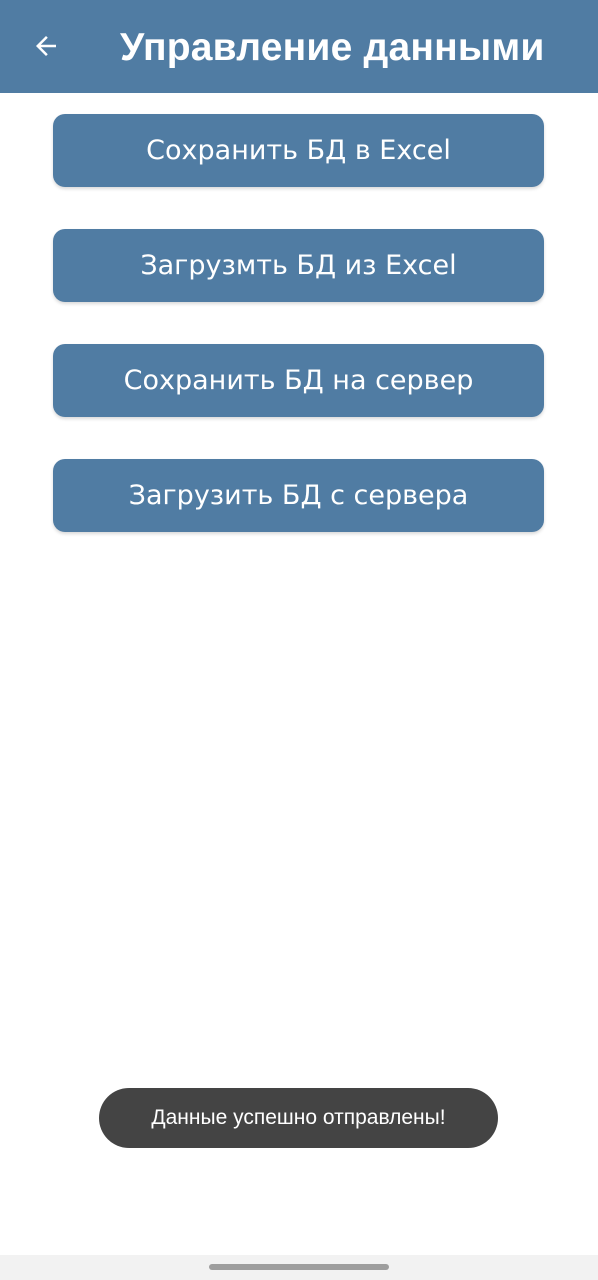 The image size is (598, 1280). I want to click on arrow-left-icon, so click(46, 46).